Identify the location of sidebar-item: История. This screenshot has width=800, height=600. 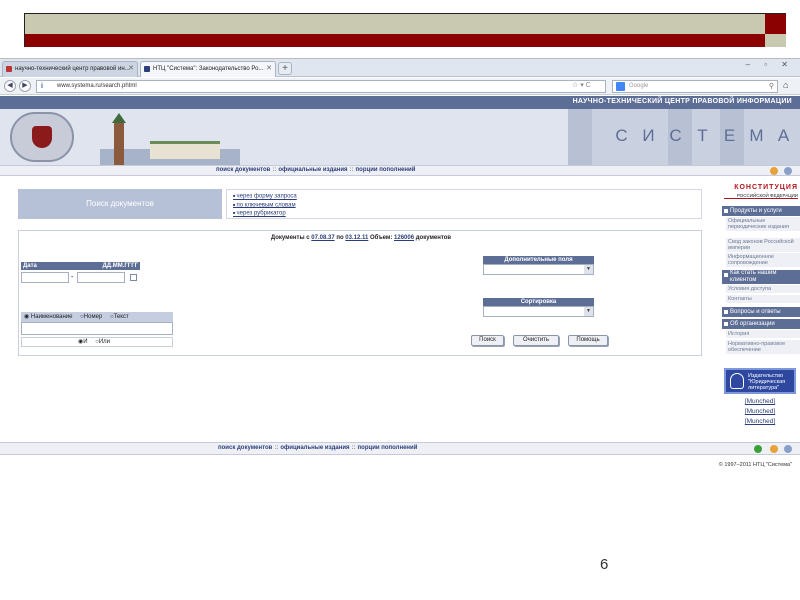
(763, 334).